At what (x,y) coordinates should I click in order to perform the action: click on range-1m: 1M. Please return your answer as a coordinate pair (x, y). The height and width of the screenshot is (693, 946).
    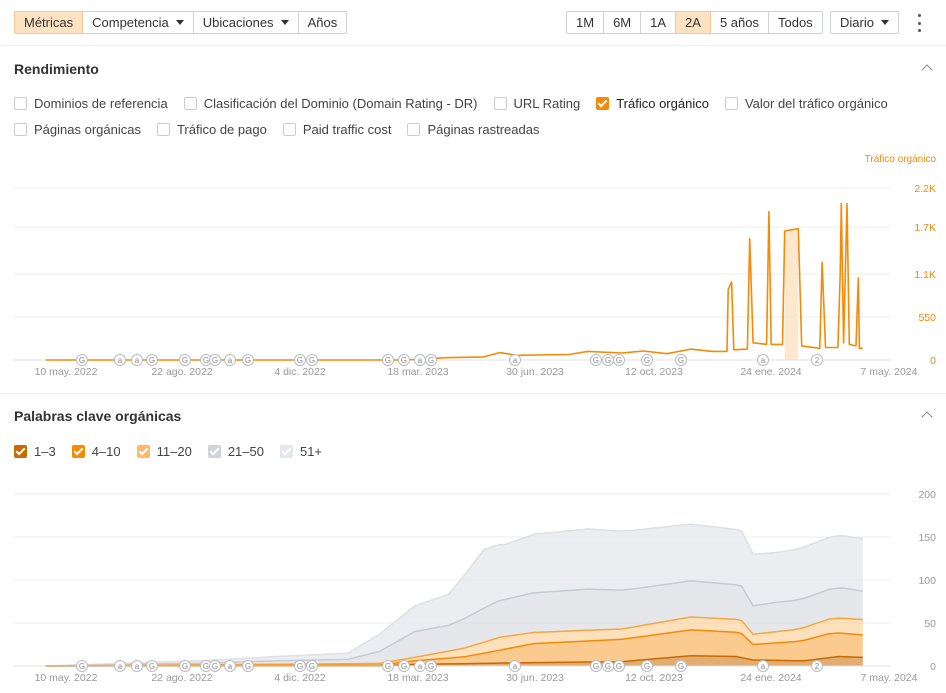
    Looking at the image, I should click on (585, 22).